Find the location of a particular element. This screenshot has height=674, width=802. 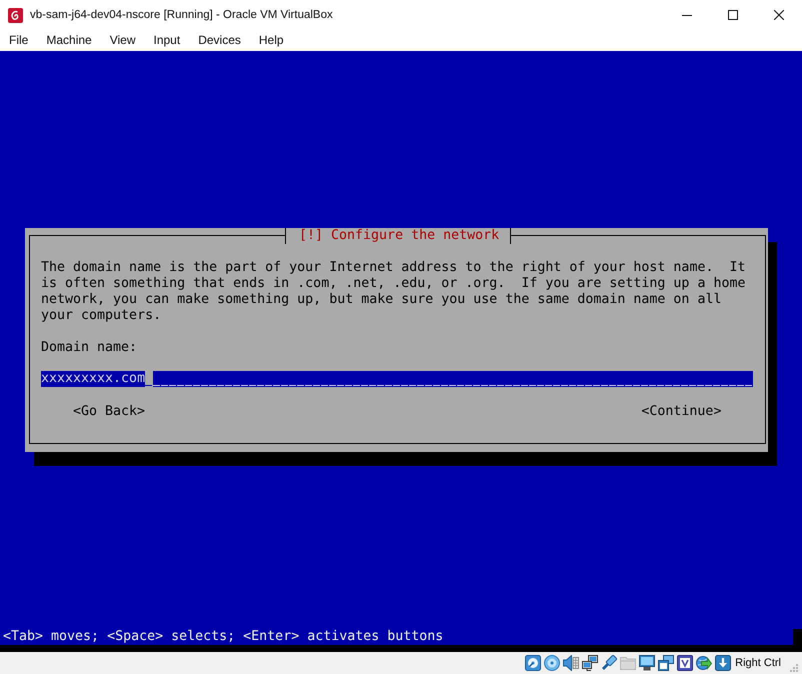

field-label: Domain name: is located at coordinates (89, 348).